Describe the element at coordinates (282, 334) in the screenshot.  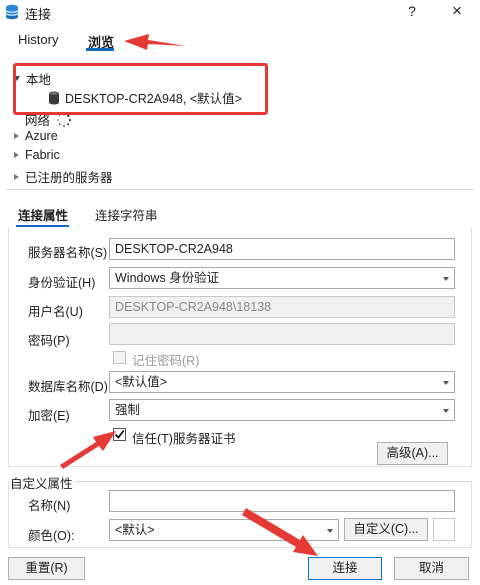
I see `password-input` at that location.